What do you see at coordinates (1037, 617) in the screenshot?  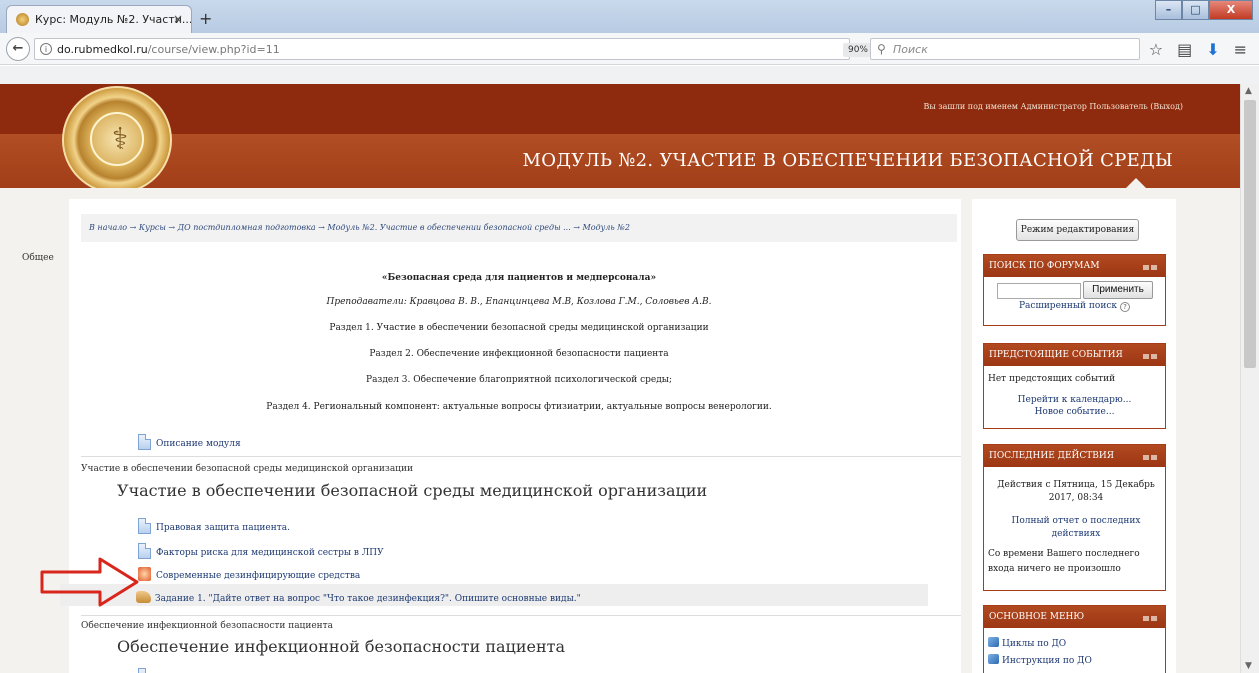 I see `block-title: ОСНОВНОЕ МЕНЮ` at bounding box center [1037, 617].